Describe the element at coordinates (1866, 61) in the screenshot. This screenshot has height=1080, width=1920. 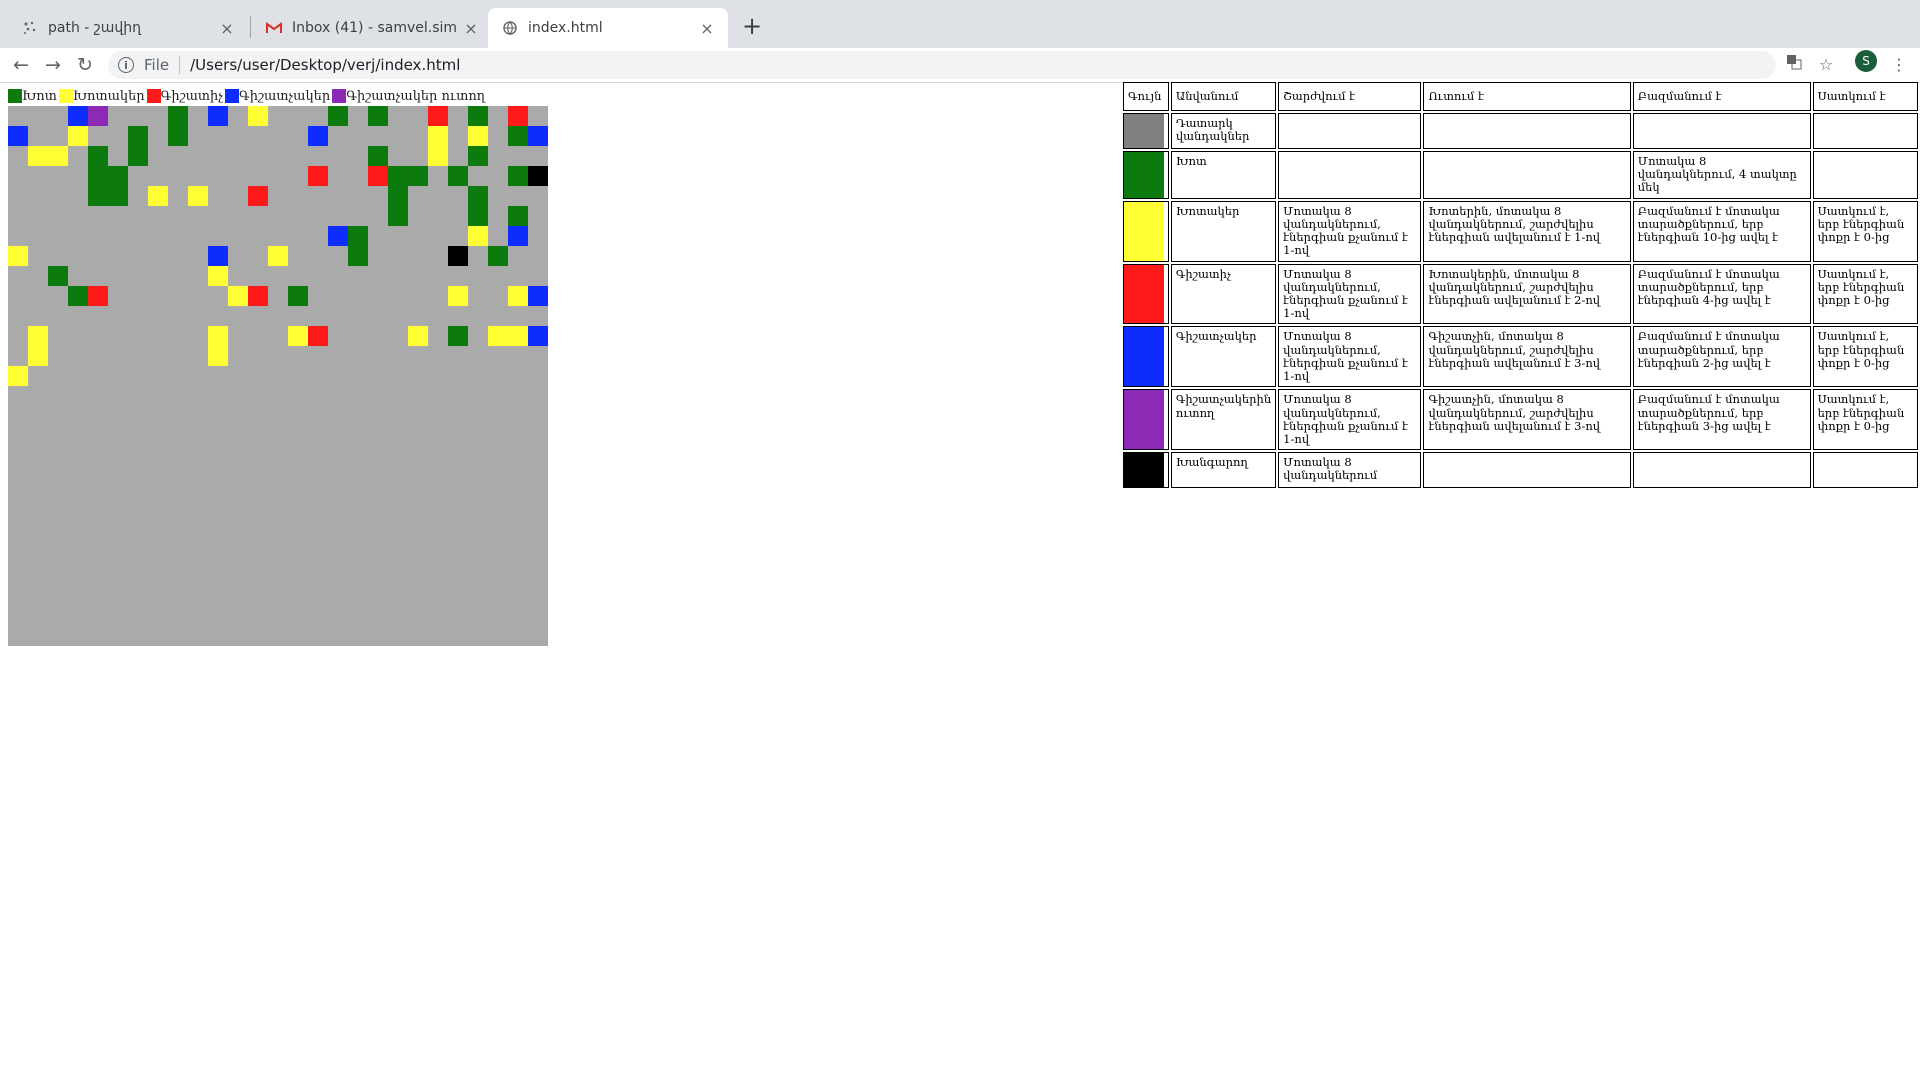
I see `avatar: S` at that location.